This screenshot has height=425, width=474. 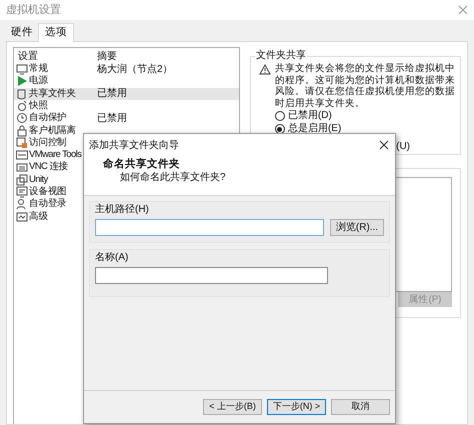 I want to click on setting-name: Unity, so click(x=38, y=179).